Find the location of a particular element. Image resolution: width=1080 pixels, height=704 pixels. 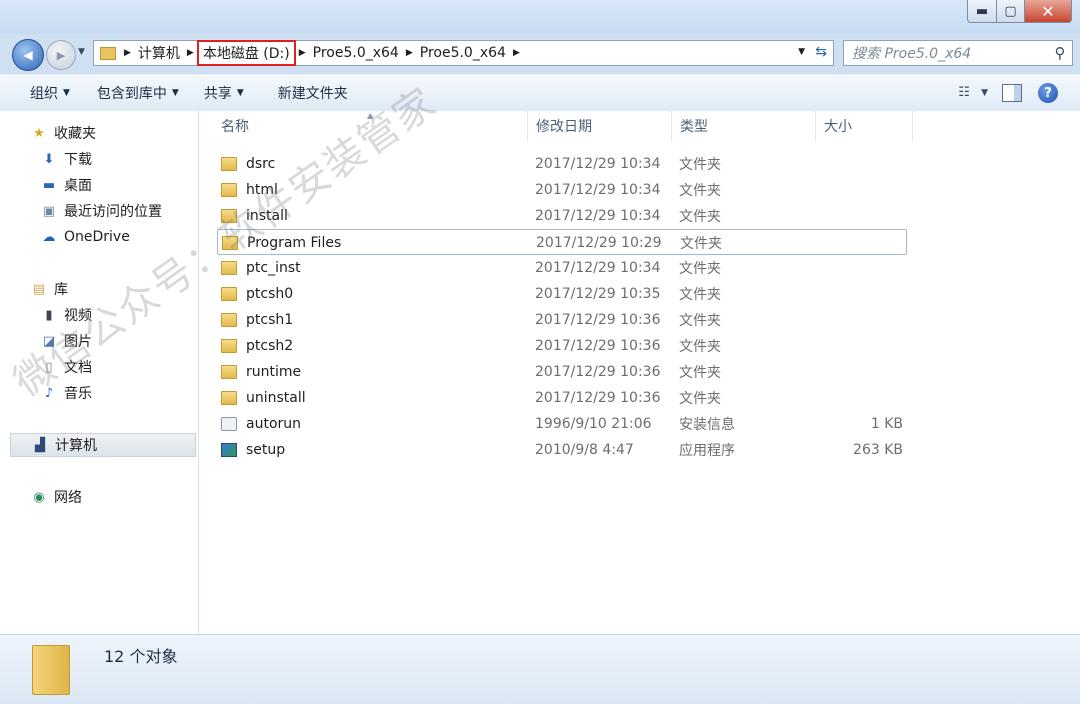

file-modified: 1996/9/10 21:06 is located at coordinates (593, 424).